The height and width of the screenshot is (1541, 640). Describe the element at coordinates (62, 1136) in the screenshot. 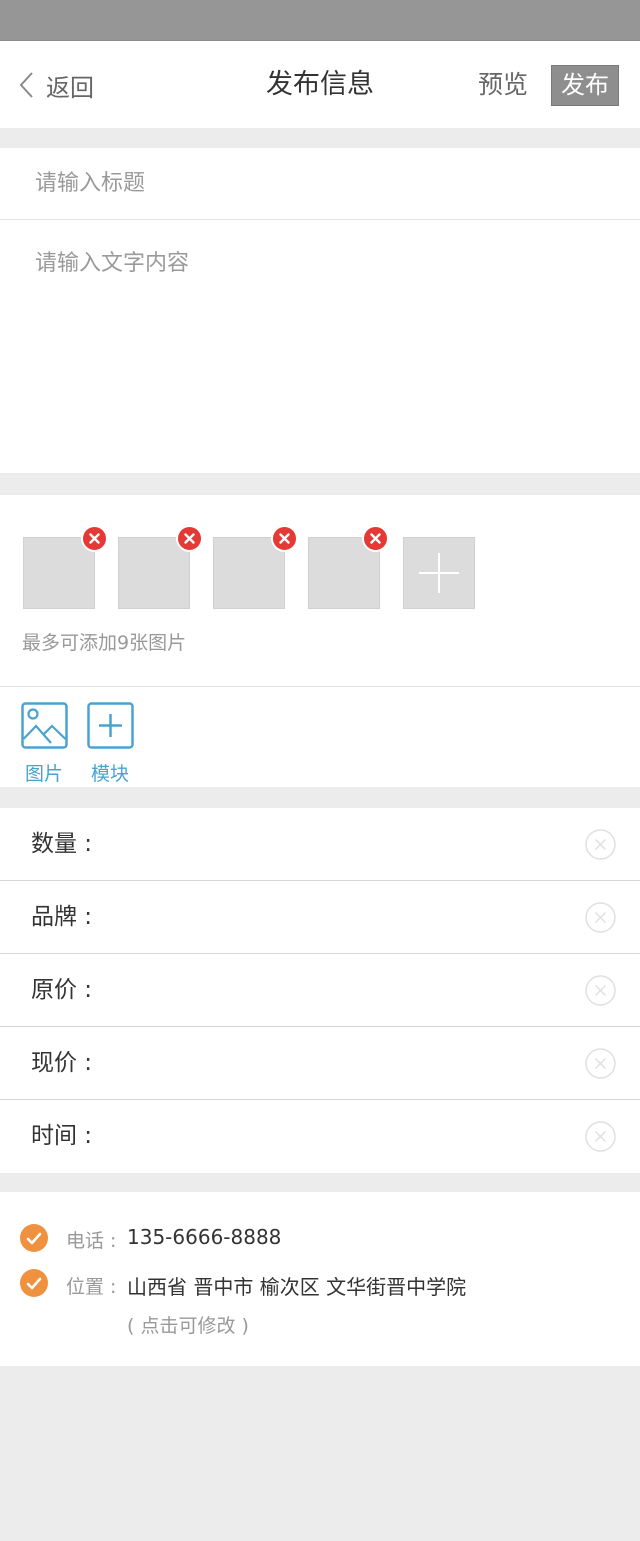

I see `field-label: 时间 :` at that location.